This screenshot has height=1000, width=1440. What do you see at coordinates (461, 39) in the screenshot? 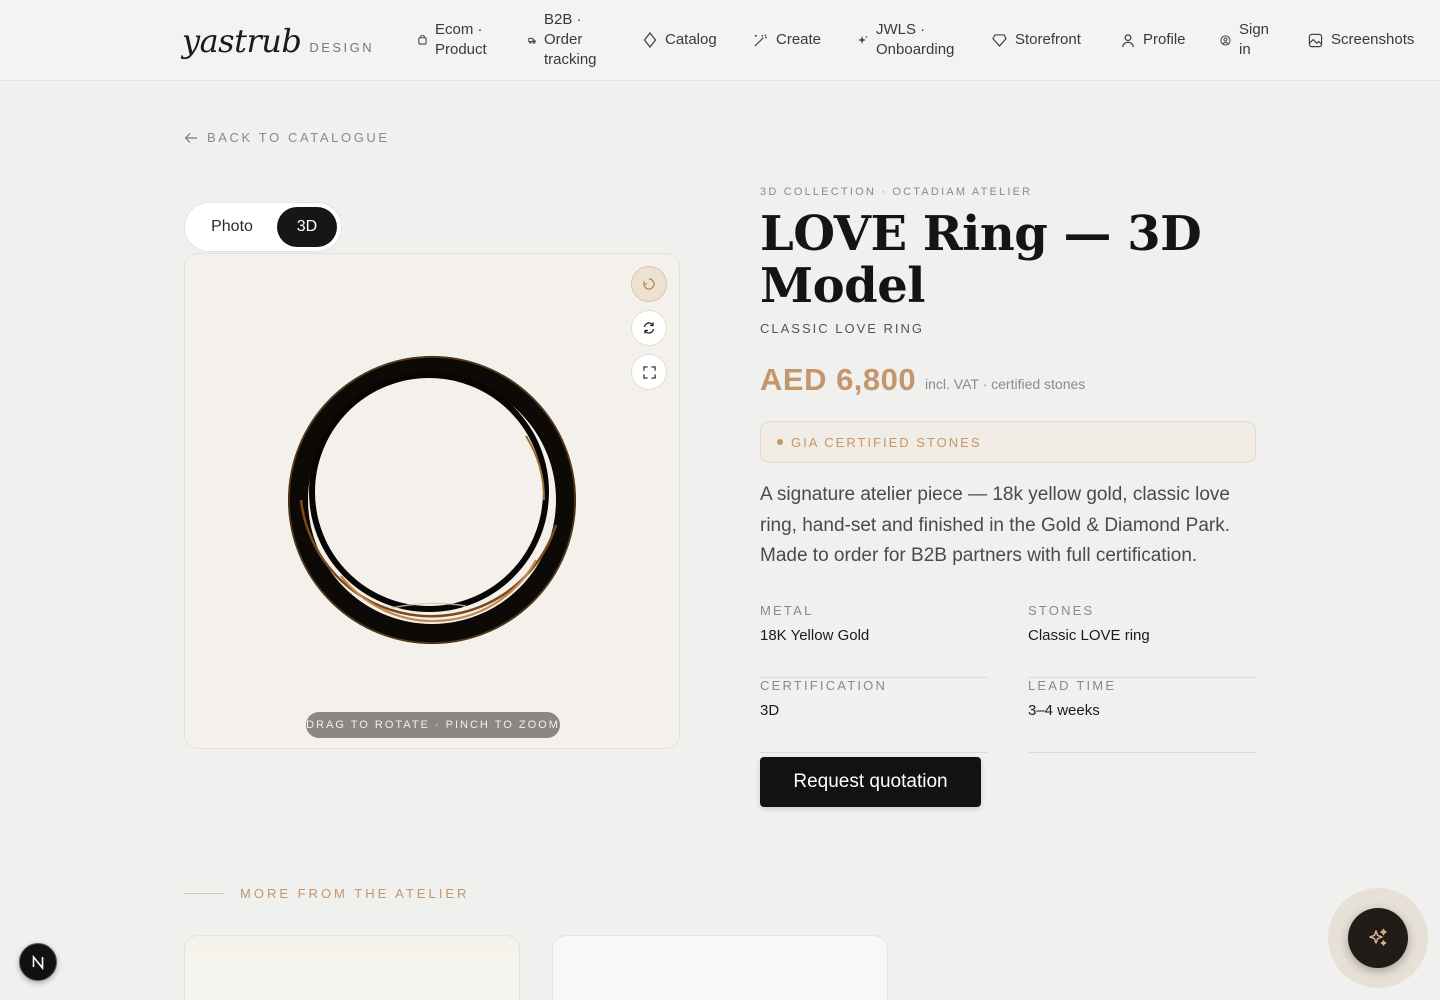
I see `nav-label: Ecom · Product` at bounding box center [461, 39].